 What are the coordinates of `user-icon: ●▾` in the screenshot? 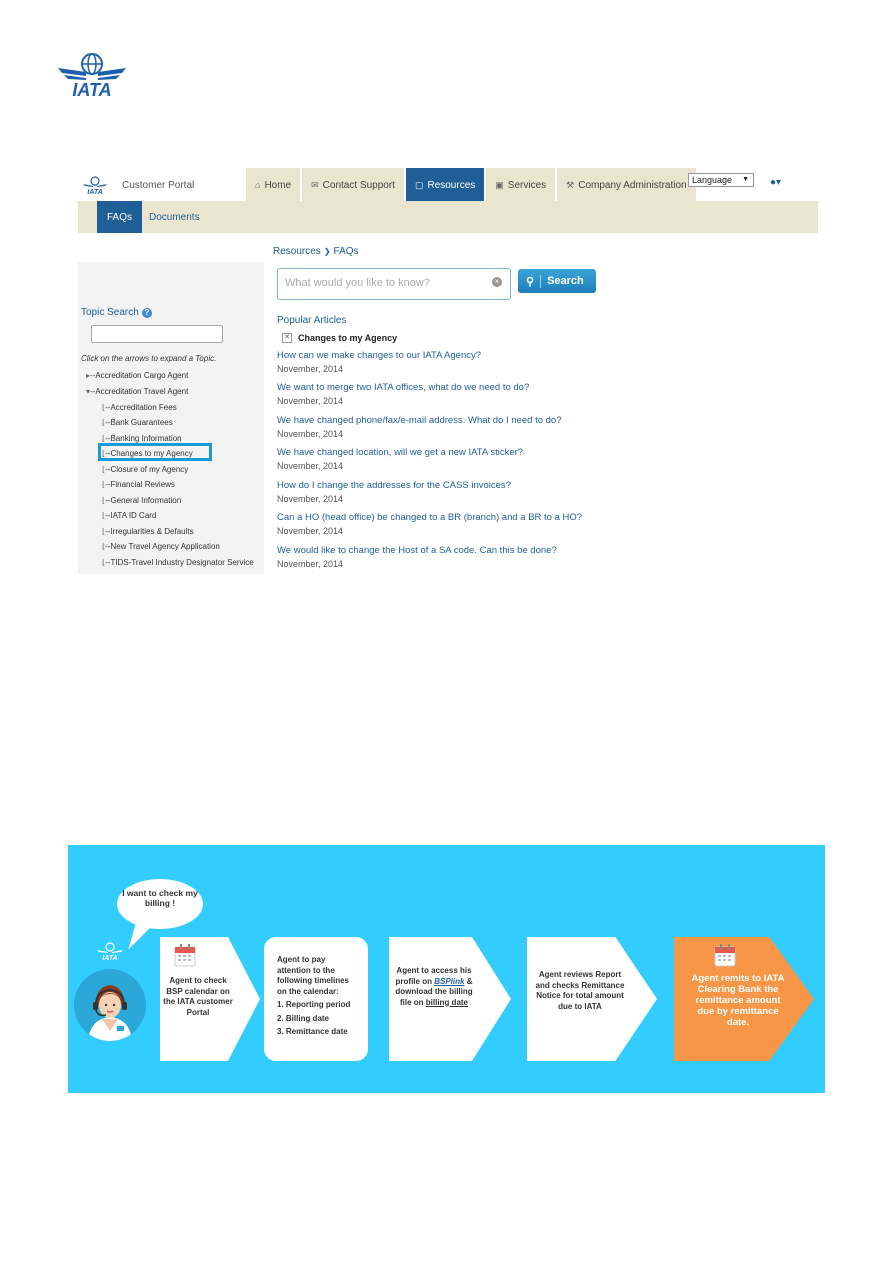 It's located at (775, 182).